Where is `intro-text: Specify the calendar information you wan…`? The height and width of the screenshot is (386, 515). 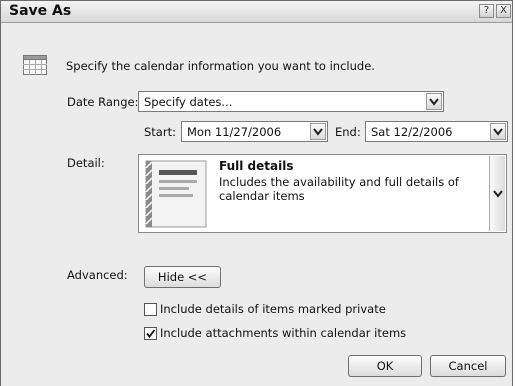 intro-text: Specify the calendar information you wan… is located at coordinates (220, 66).